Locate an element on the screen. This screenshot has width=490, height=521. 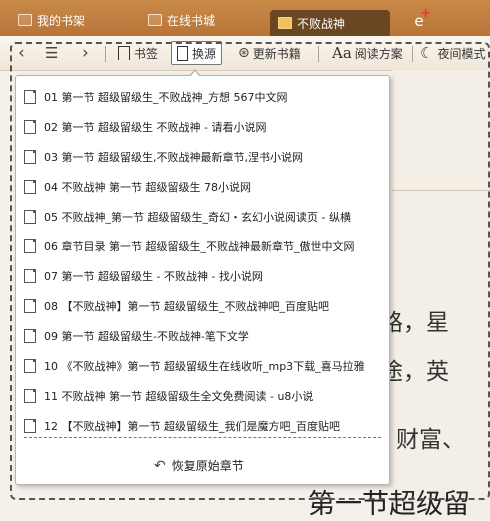
source-item: 07 第一节 超级留级生 - 不败战神 - 找小说网 is located at coordinates (202, 276).